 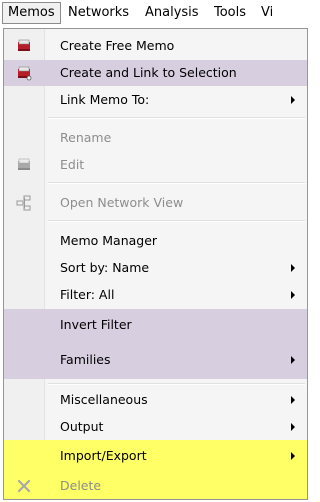 I want to click on menu-item-label: Create and Link to Selection, so click(x=148, y=72).